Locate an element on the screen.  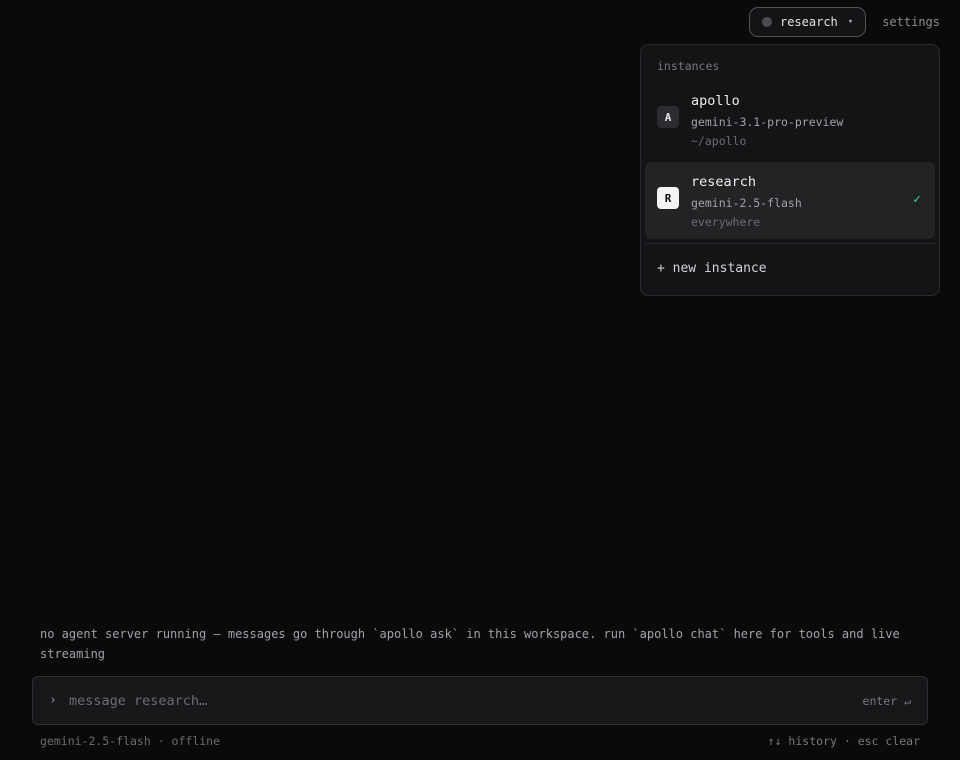
instance-name: research is located at coordinates (724, 182).